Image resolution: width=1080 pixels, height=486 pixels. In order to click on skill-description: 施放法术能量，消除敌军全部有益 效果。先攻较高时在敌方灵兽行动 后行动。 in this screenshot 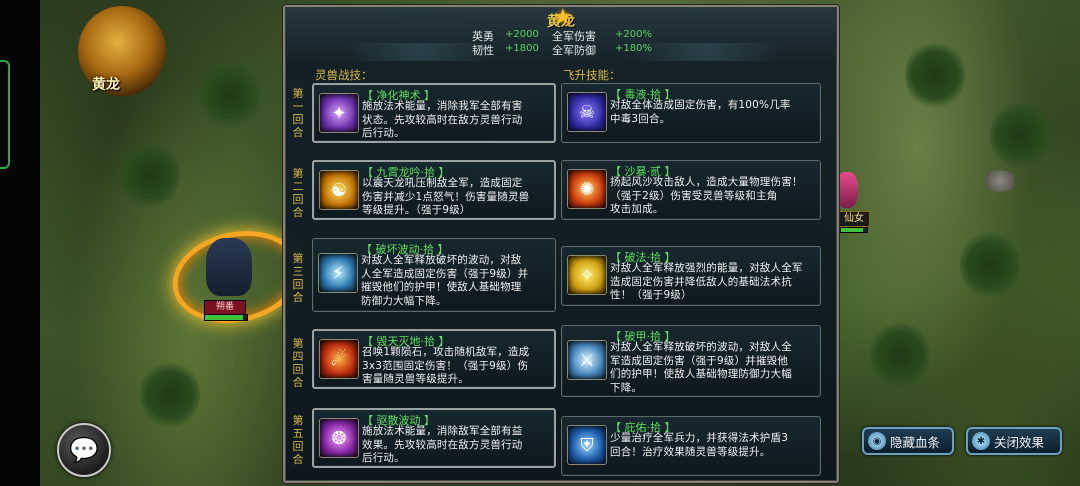, I will do `click(442, 444)`.